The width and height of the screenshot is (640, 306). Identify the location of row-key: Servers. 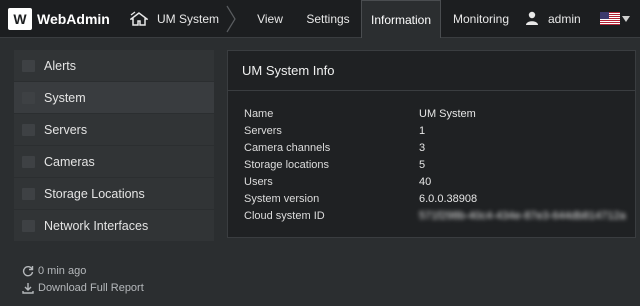
(263, 130).